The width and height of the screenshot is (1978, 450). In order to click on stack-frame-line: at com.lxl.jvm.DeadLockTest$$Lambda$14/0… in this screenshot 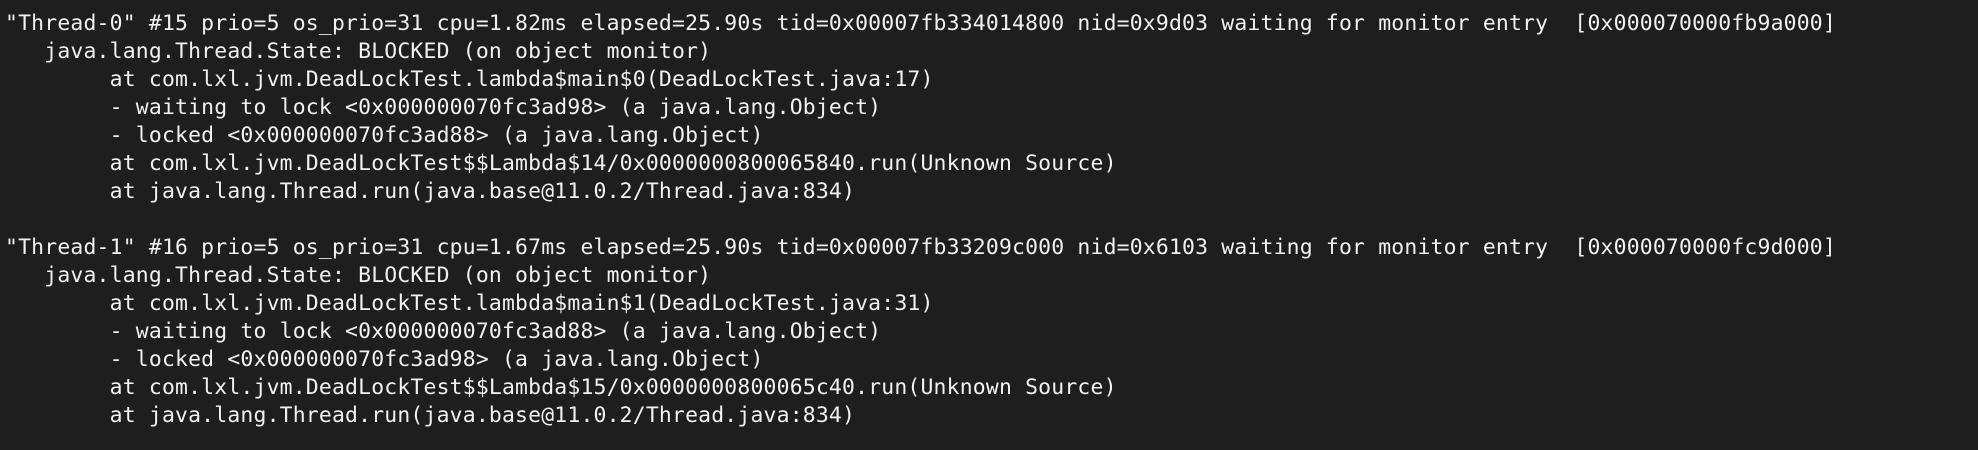, I will do `click(561, 163)`.